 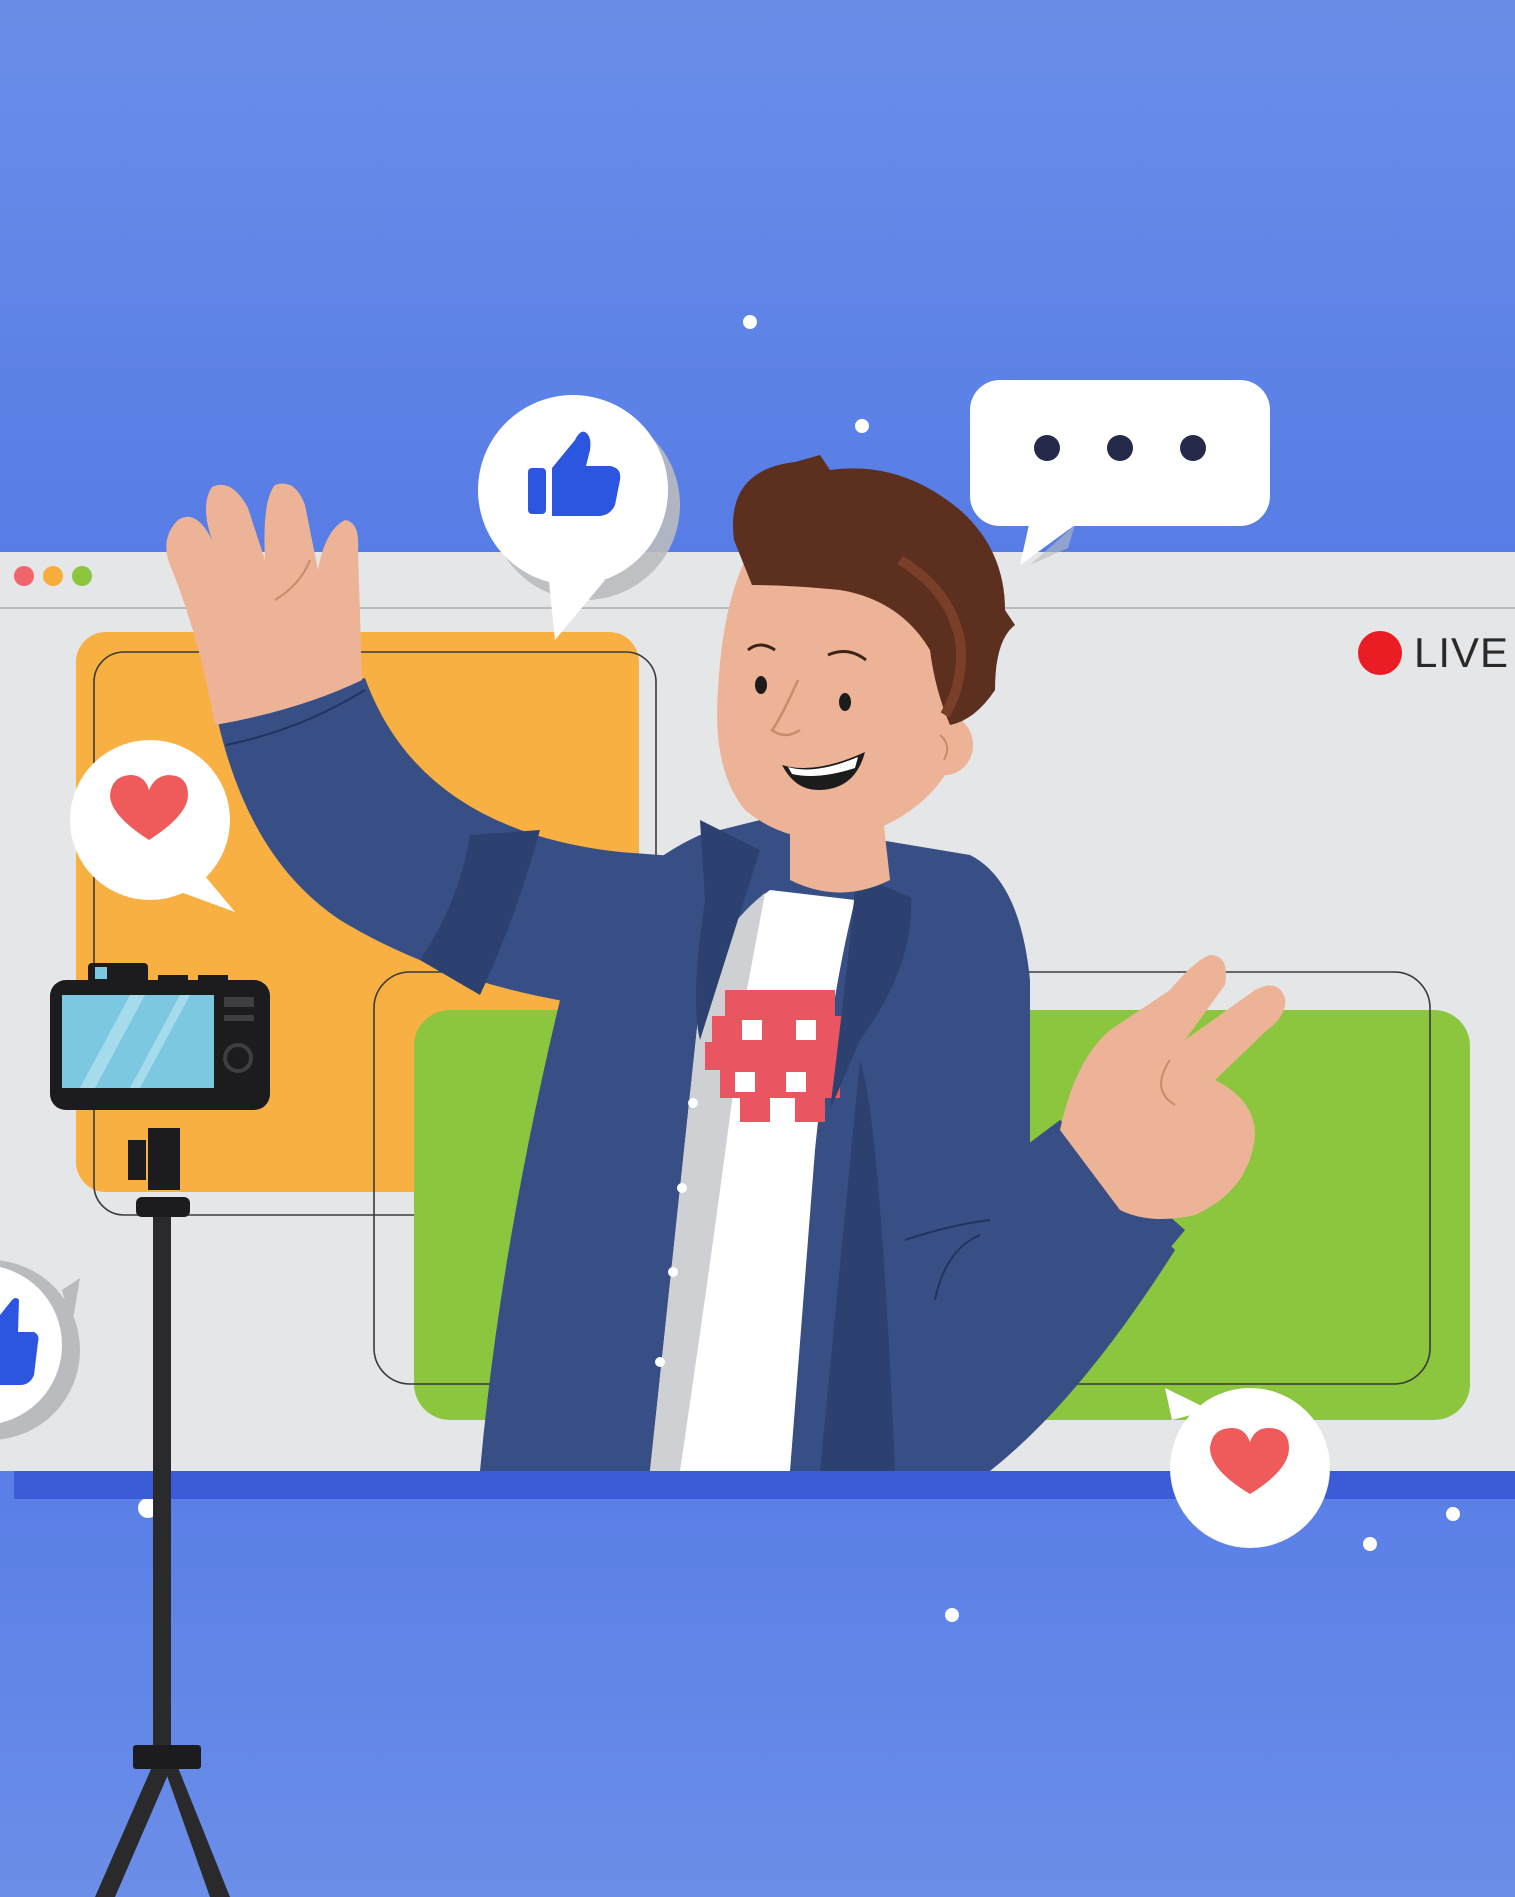 What do you see at coordinates (82, 576) in the screenshot?
I see `green-dot-icon` at bounding box center [82, 576].